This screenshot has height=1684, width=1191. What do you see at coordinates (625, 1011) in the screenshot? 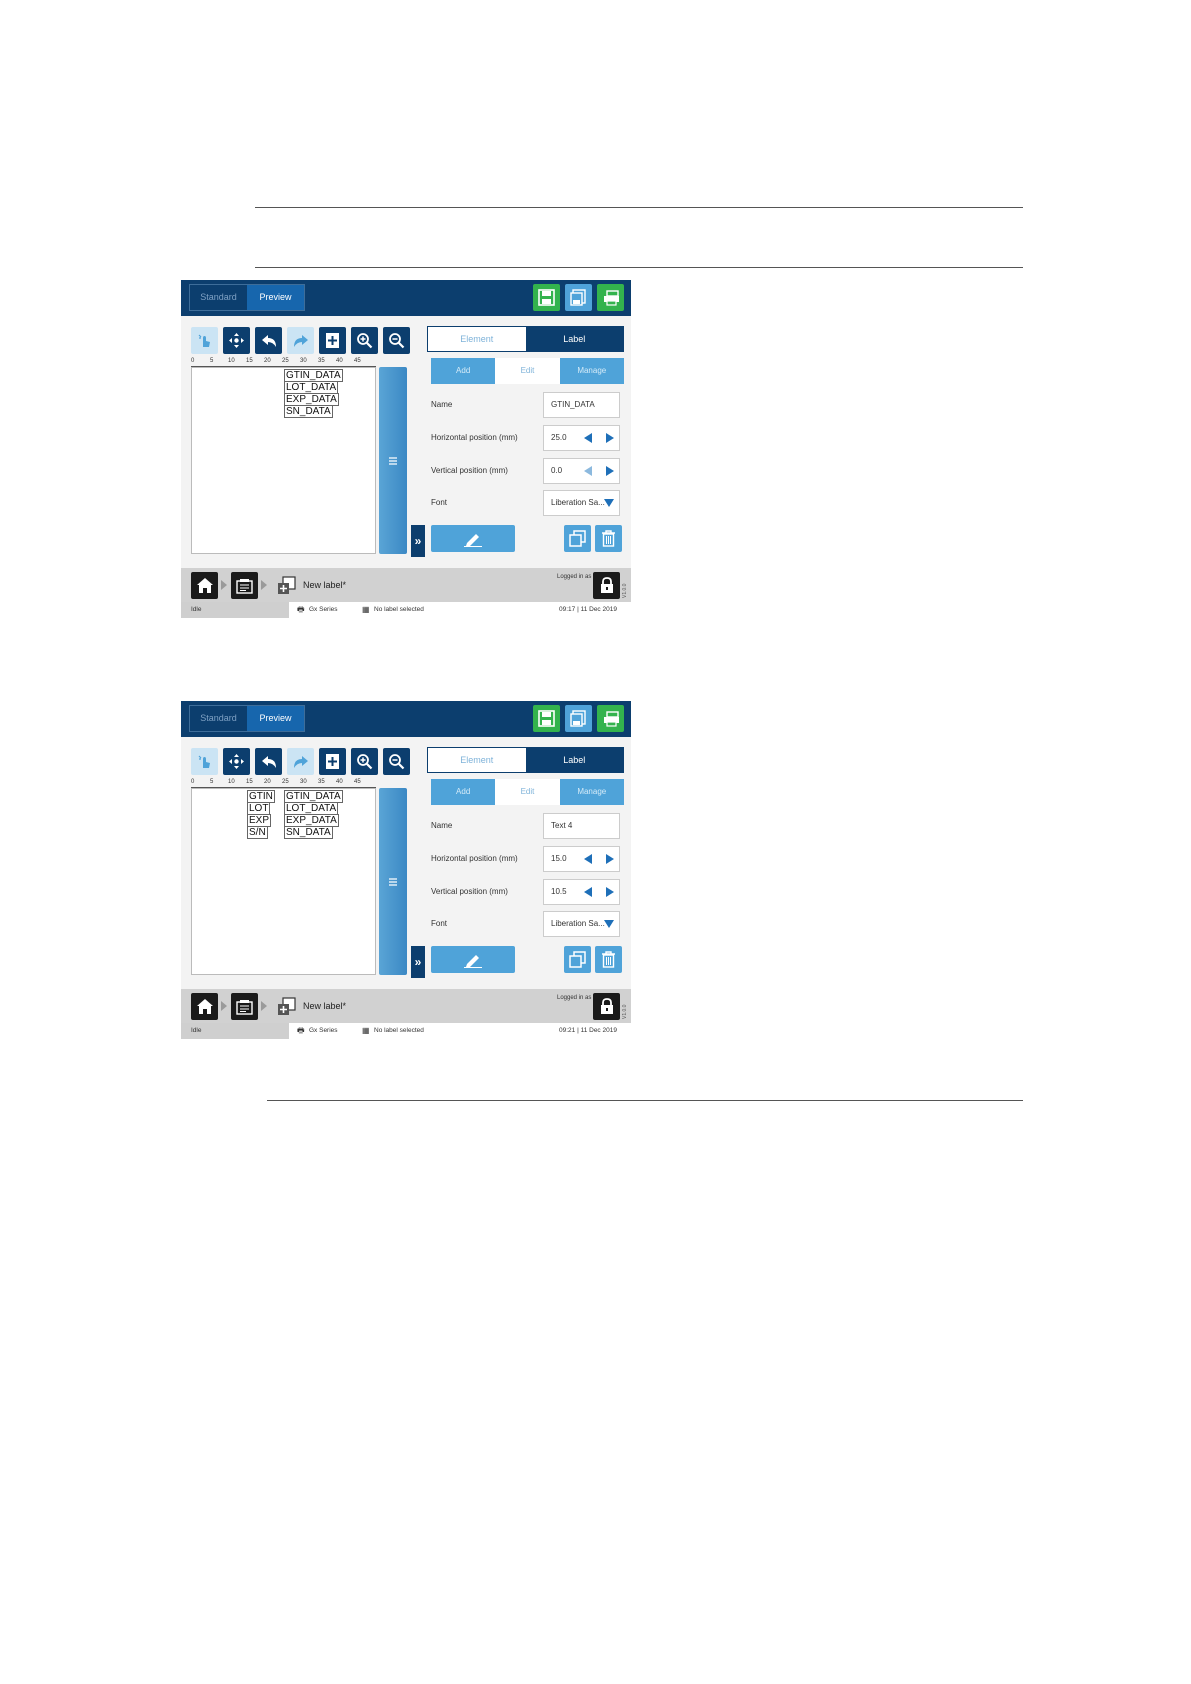
I see `version-text: V1.0.0` at bounding box center [625, 1011].